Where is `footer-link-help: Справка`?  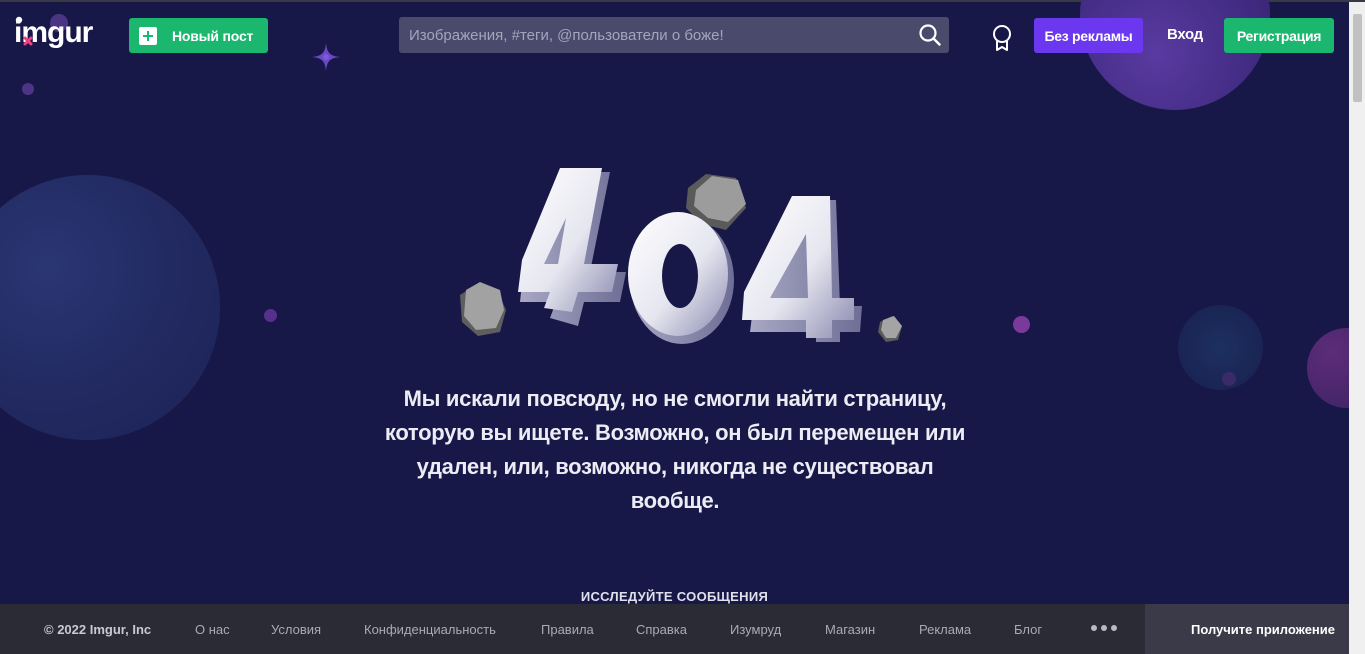 footer-link-help: Справка is located at coordinates (661, 629).